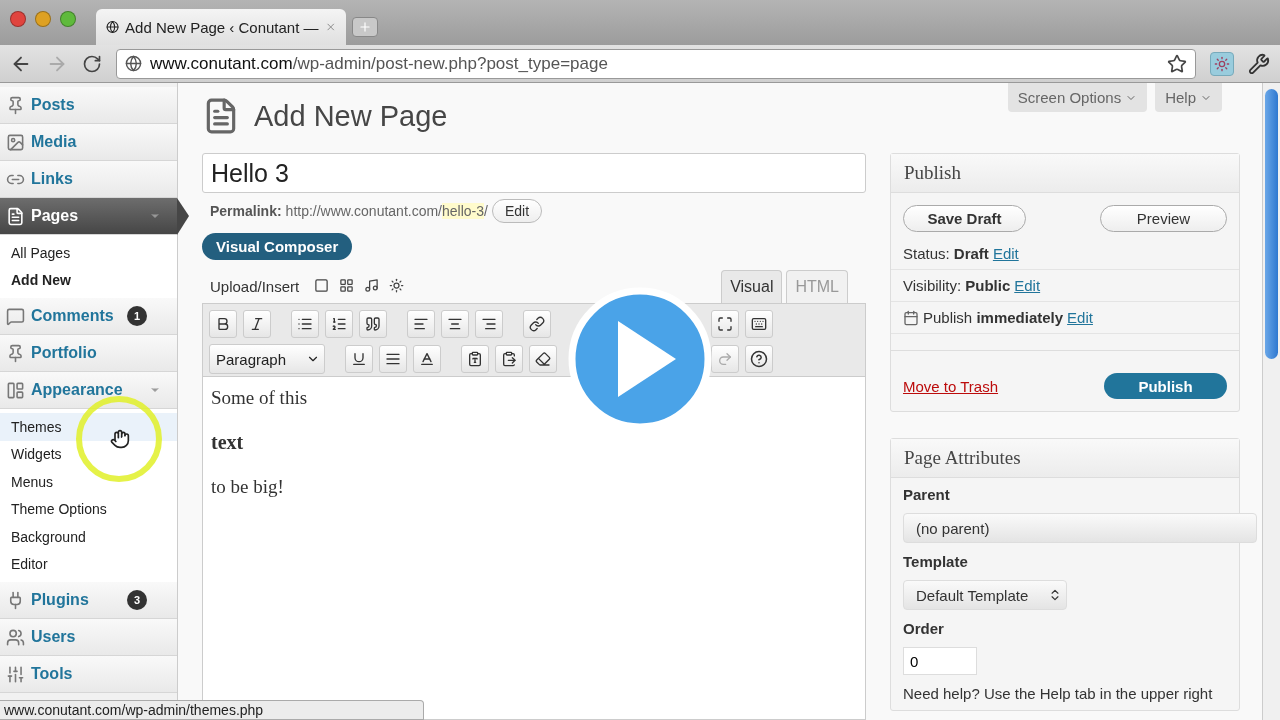 The image size is (1280, 720). Describe the element at coordinates (88, 509) in the screenshot. I see `submenu-item: Theme Options` at that location.